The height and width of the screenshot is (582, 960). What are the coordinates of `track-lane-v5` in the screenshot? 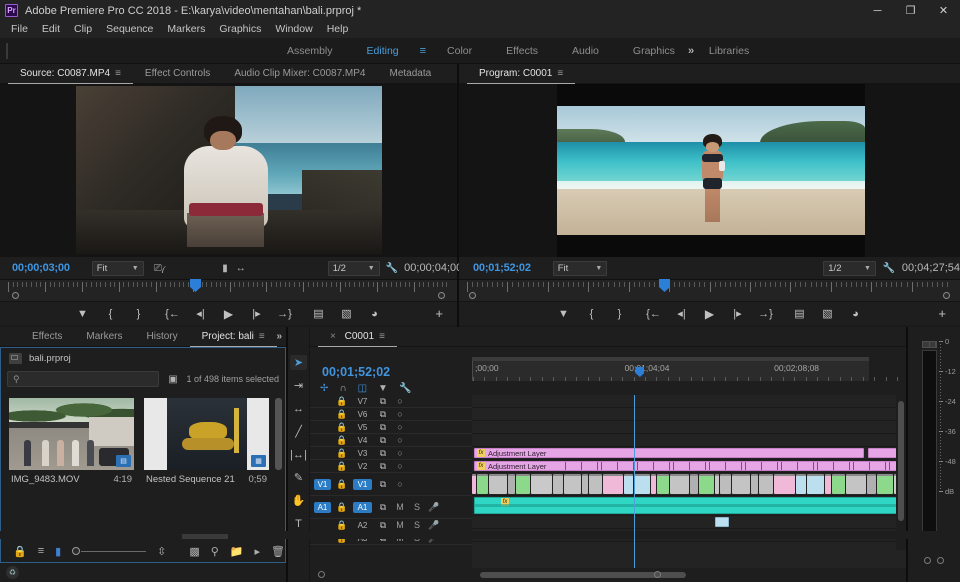 It's located at (689, 427).